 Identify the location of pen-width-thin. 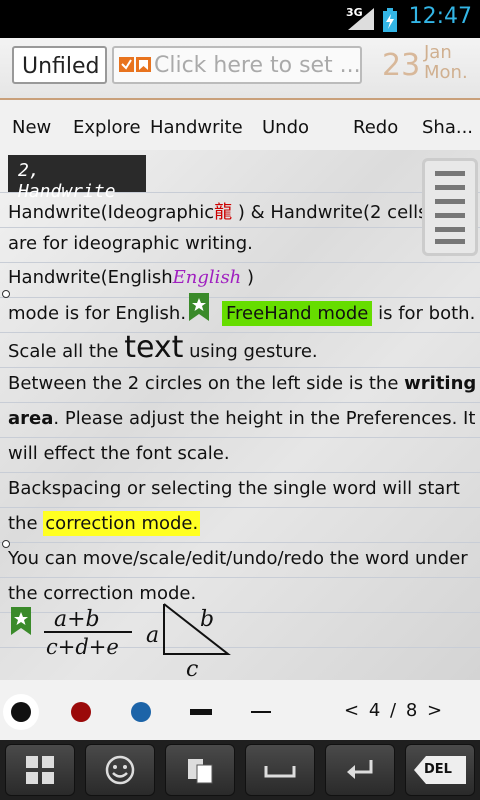
(261, 712).